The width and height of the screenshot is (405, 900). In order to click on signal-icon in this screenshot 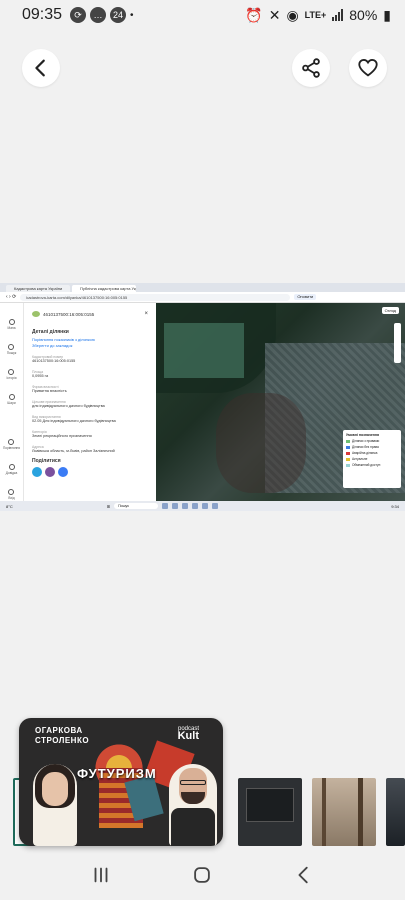, I will do `click(338, 15)`.